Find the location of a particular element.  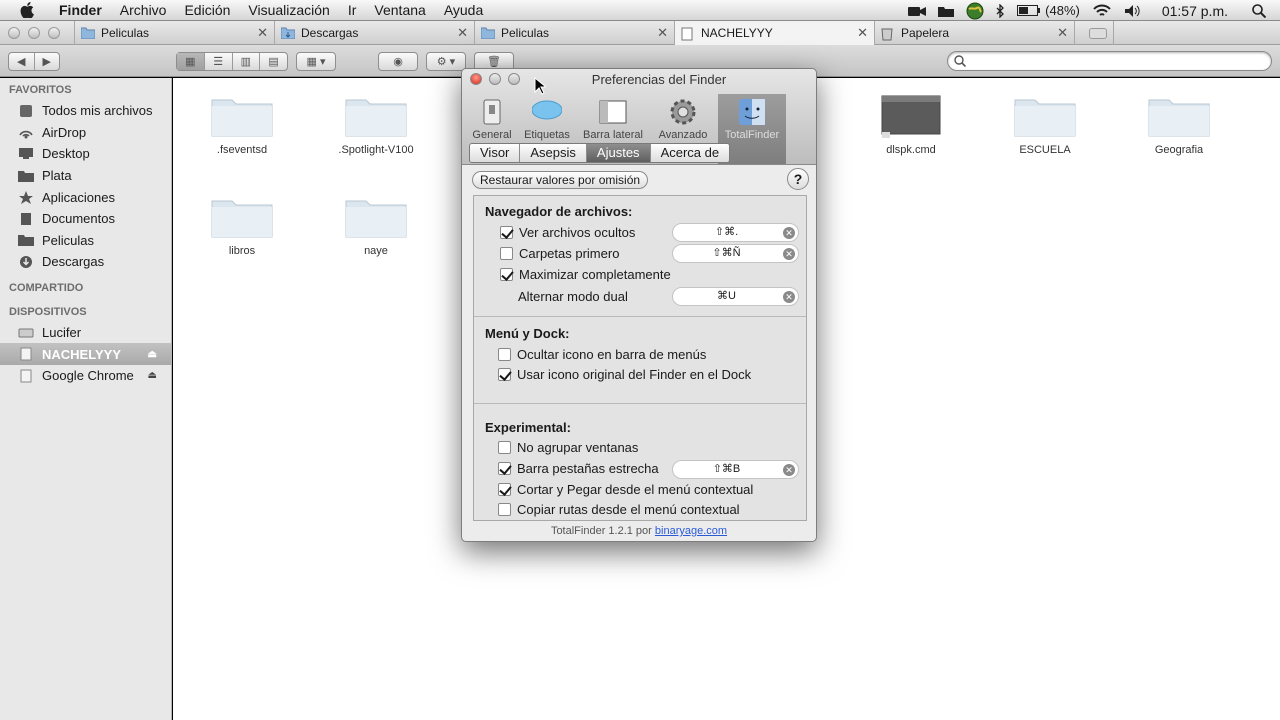

close-window-button is located at coordinates (14, 33).